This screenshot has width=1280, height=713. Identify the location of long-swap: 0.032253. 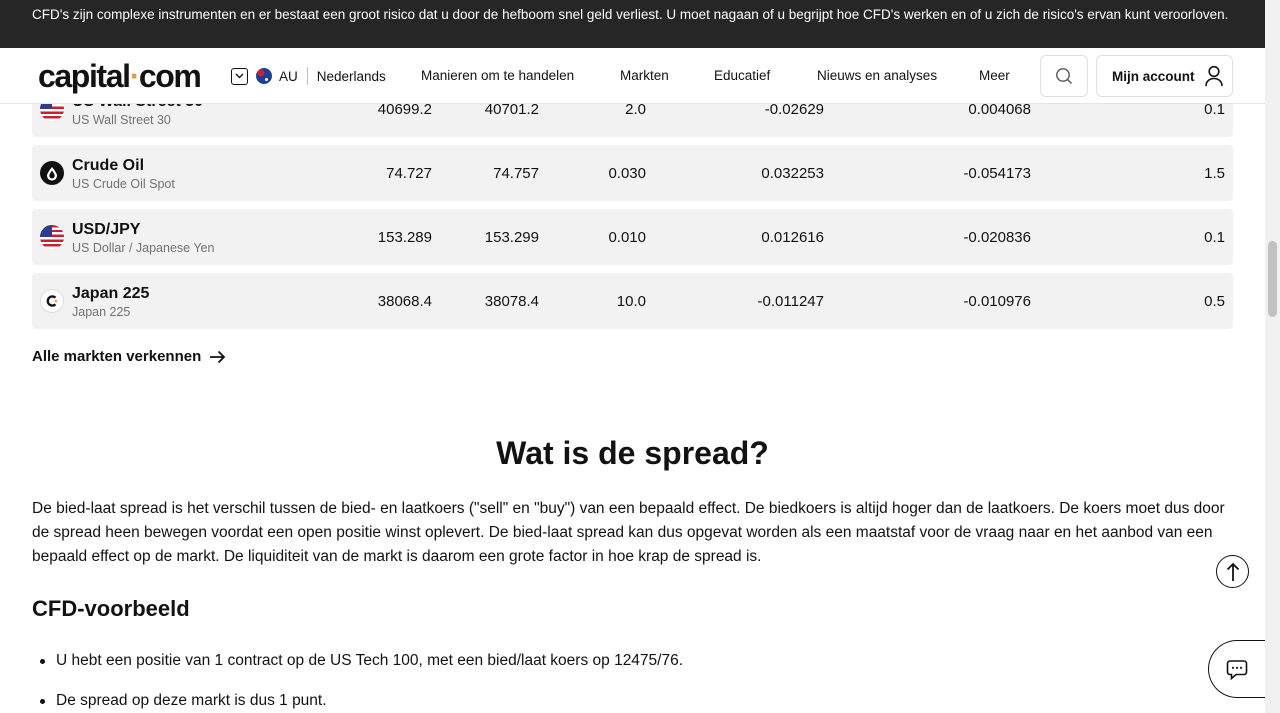
(792, 173).